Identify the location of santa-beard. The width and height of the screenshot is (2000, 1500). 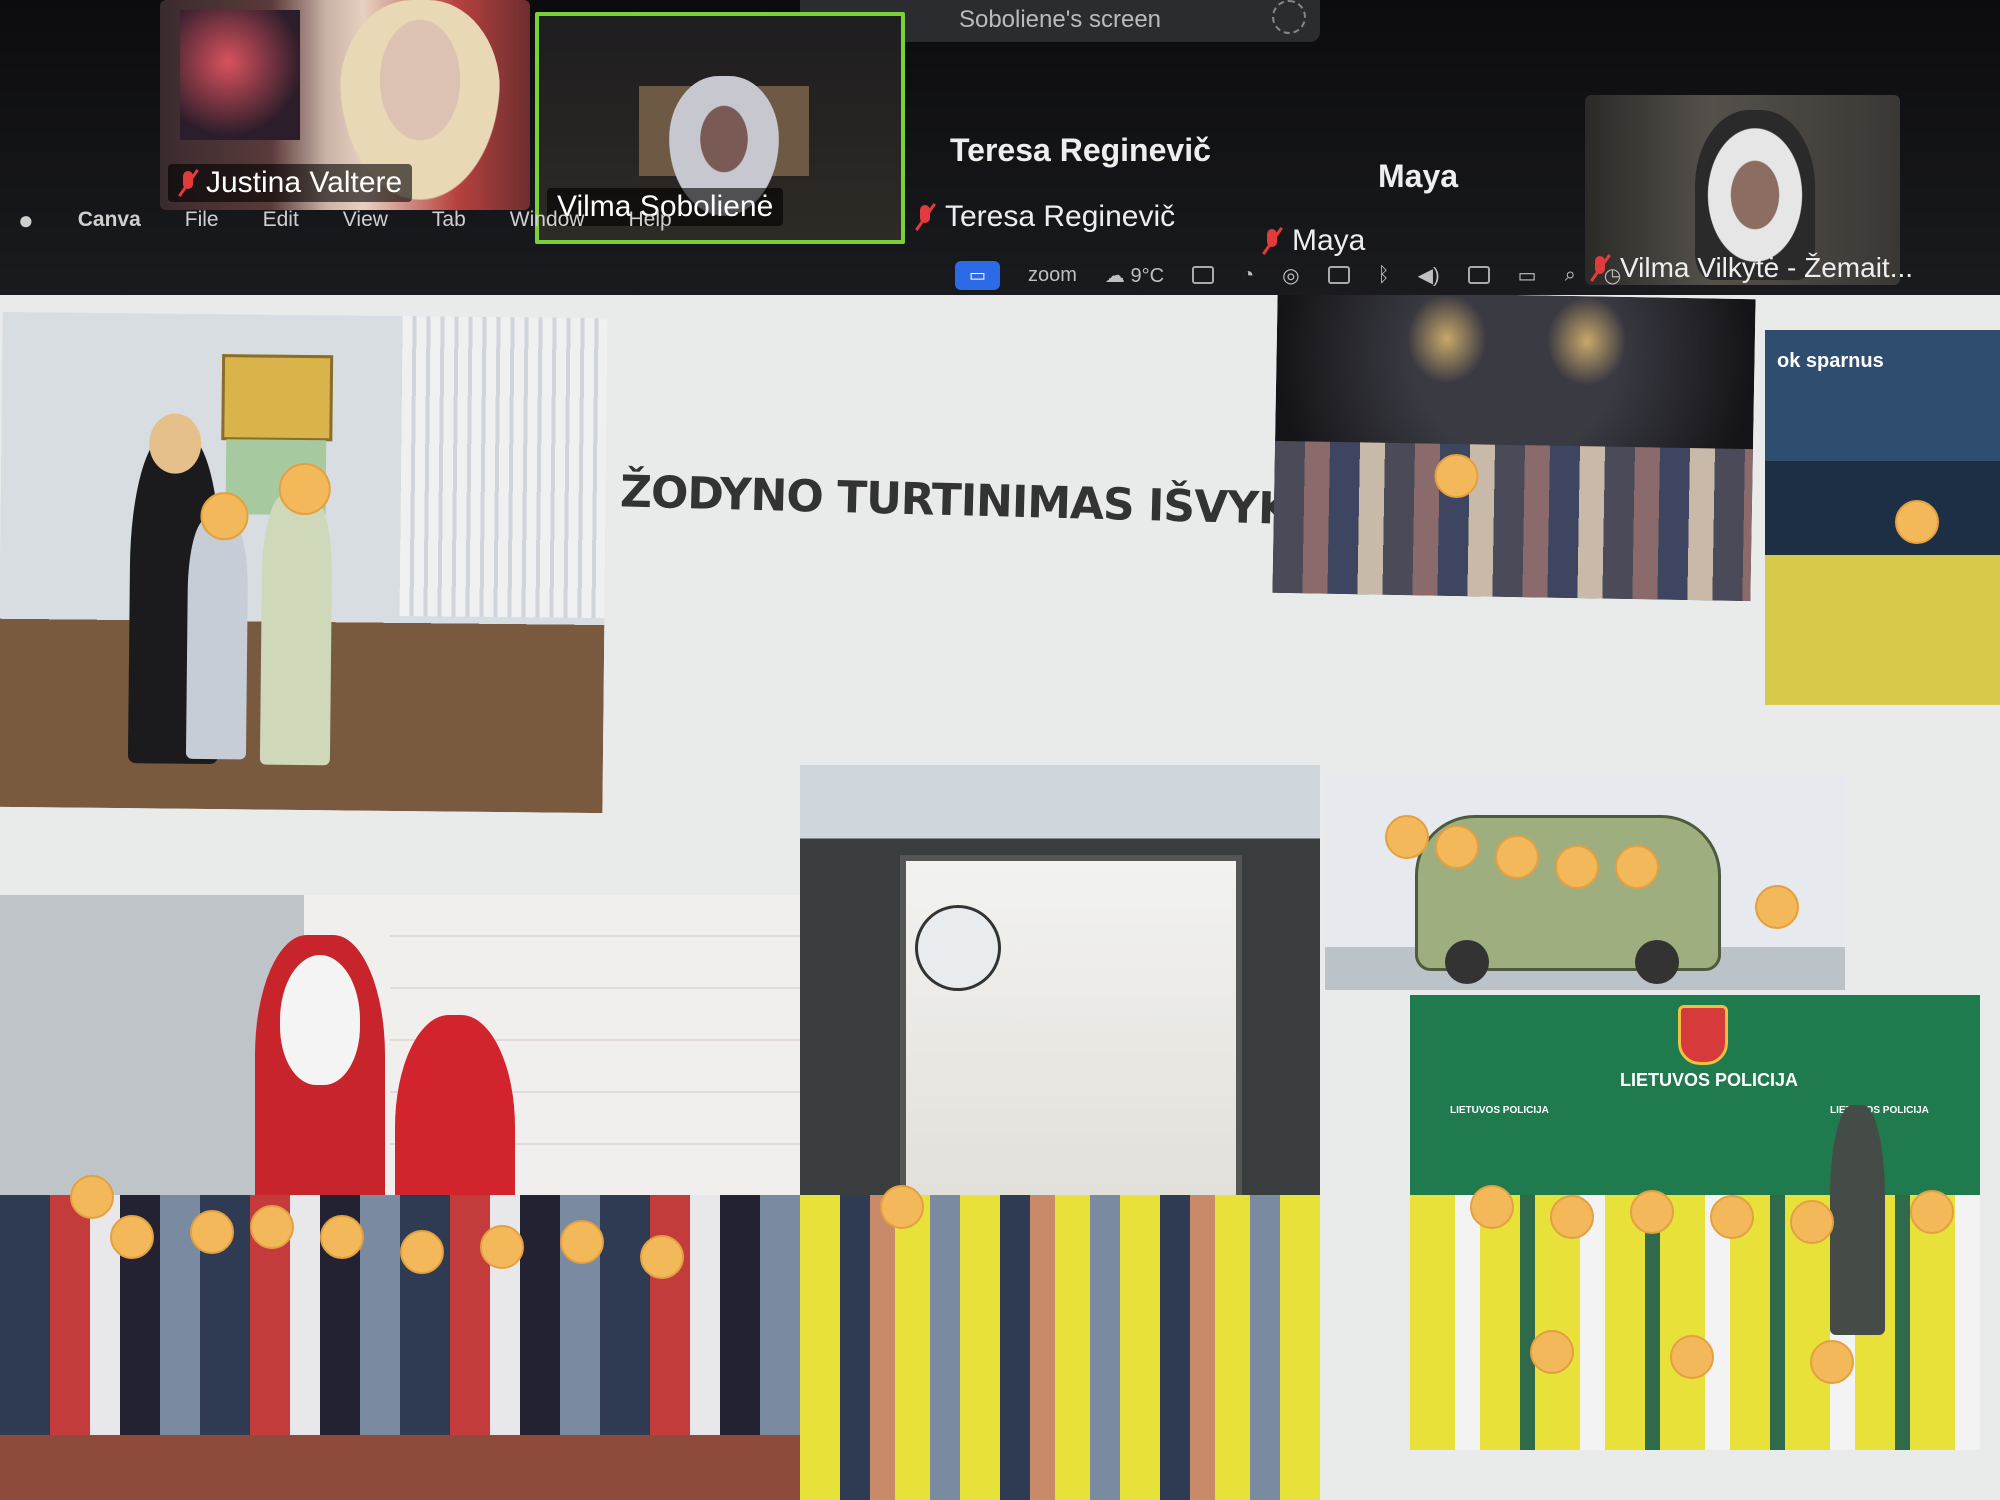
(320, 1020).